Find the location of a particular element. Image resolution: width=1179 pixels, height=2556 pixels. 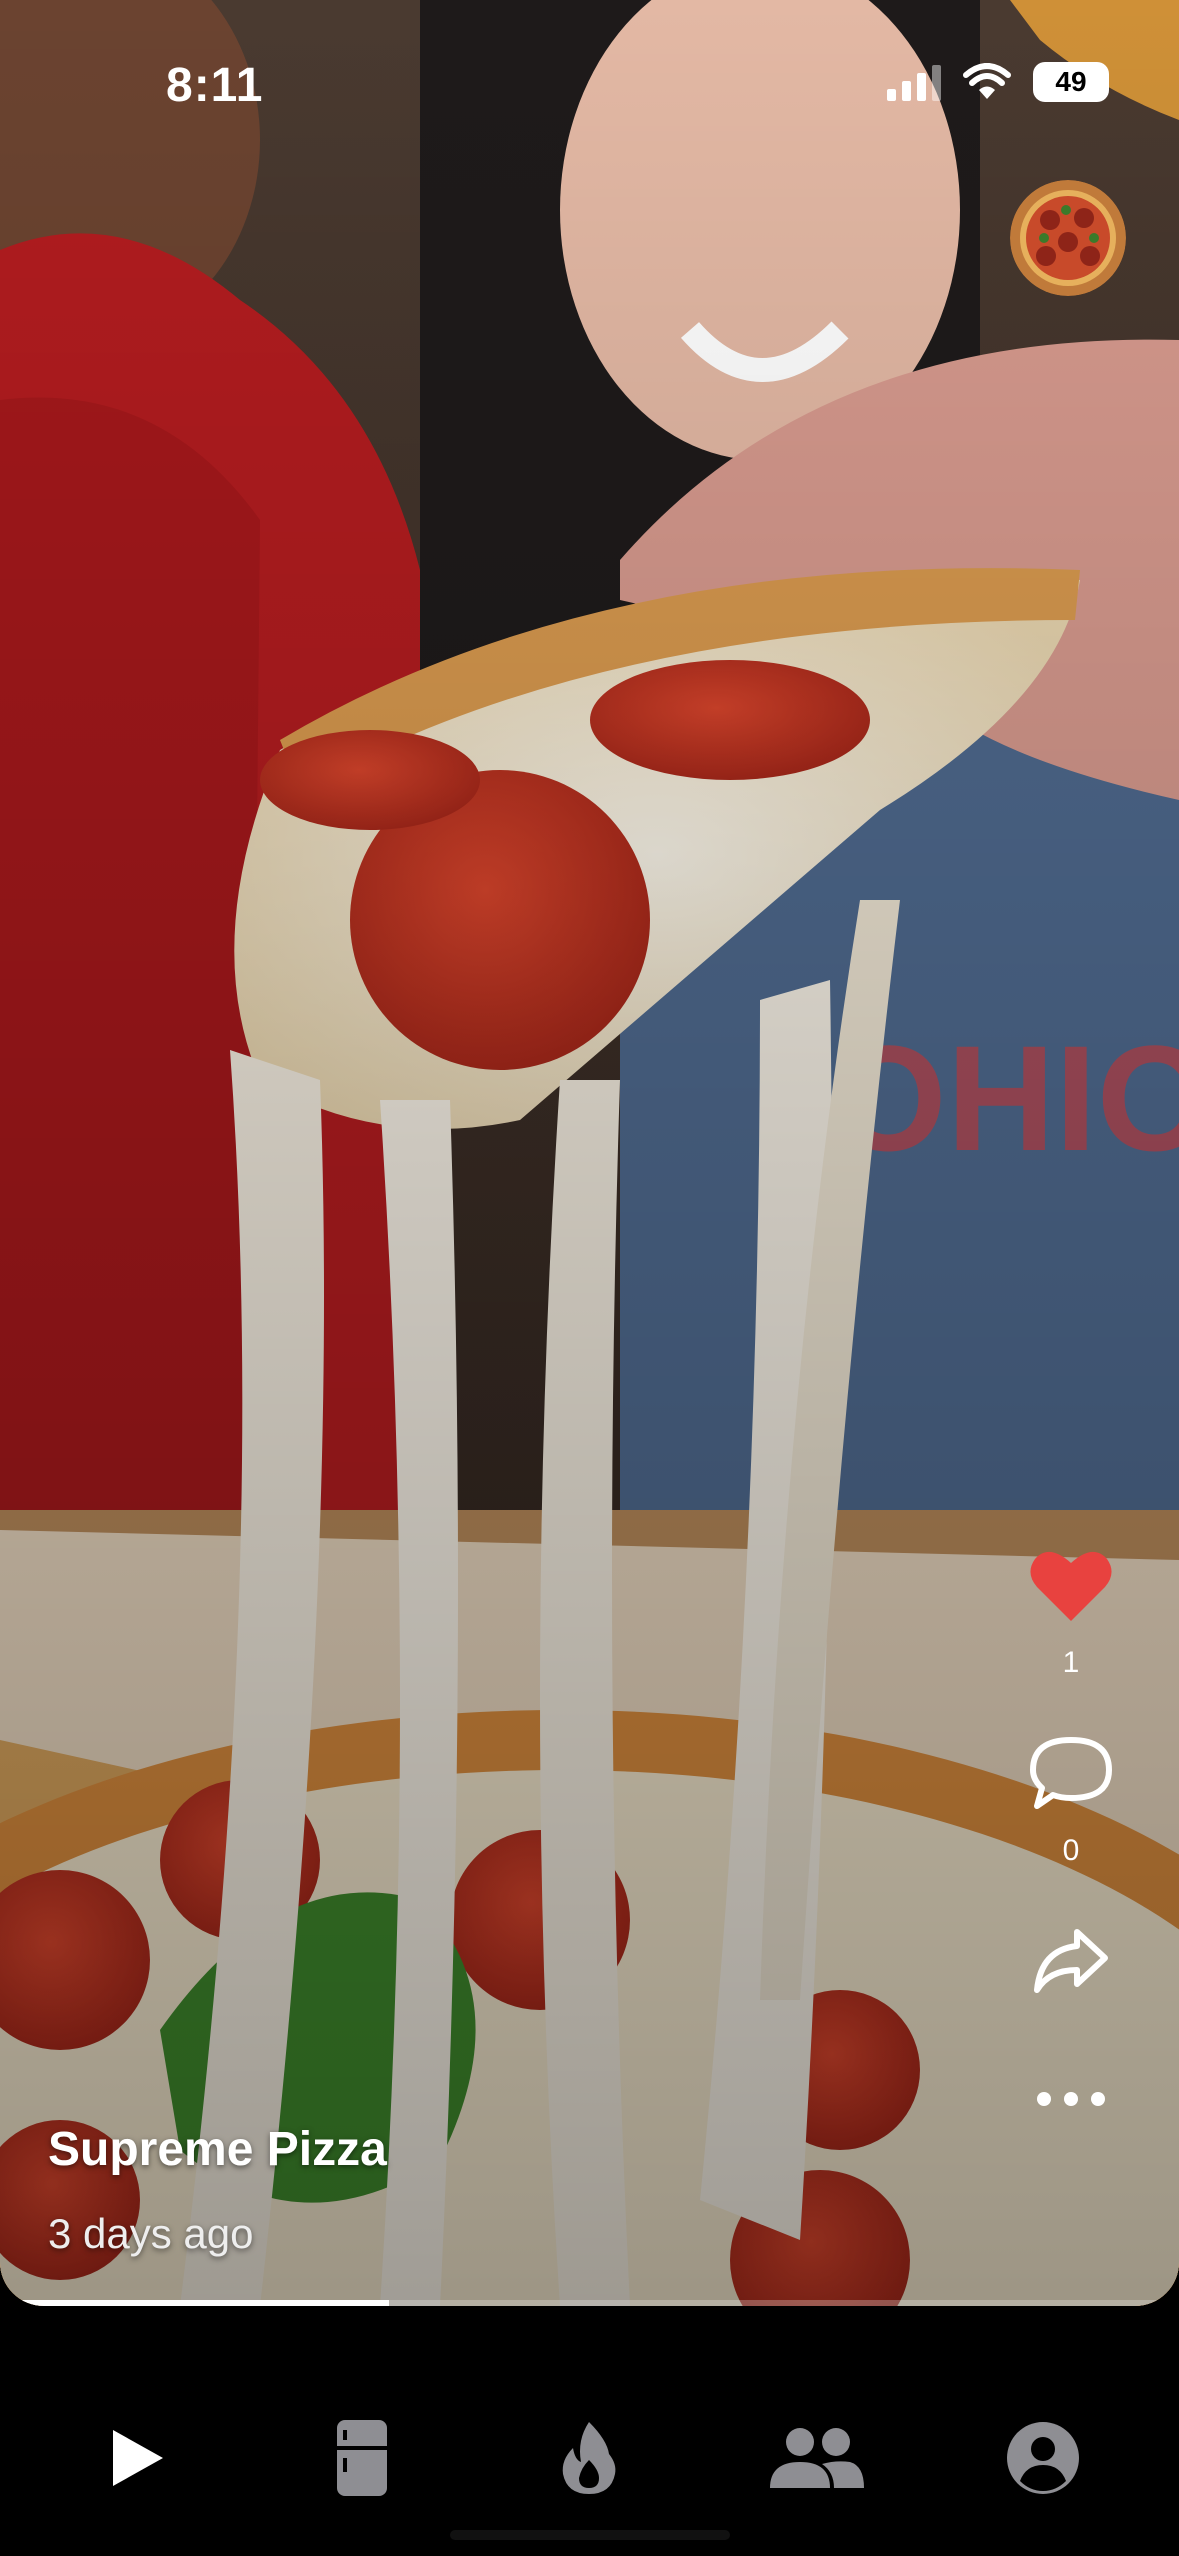

tab-fridge is located at coordinates (362, 2458).